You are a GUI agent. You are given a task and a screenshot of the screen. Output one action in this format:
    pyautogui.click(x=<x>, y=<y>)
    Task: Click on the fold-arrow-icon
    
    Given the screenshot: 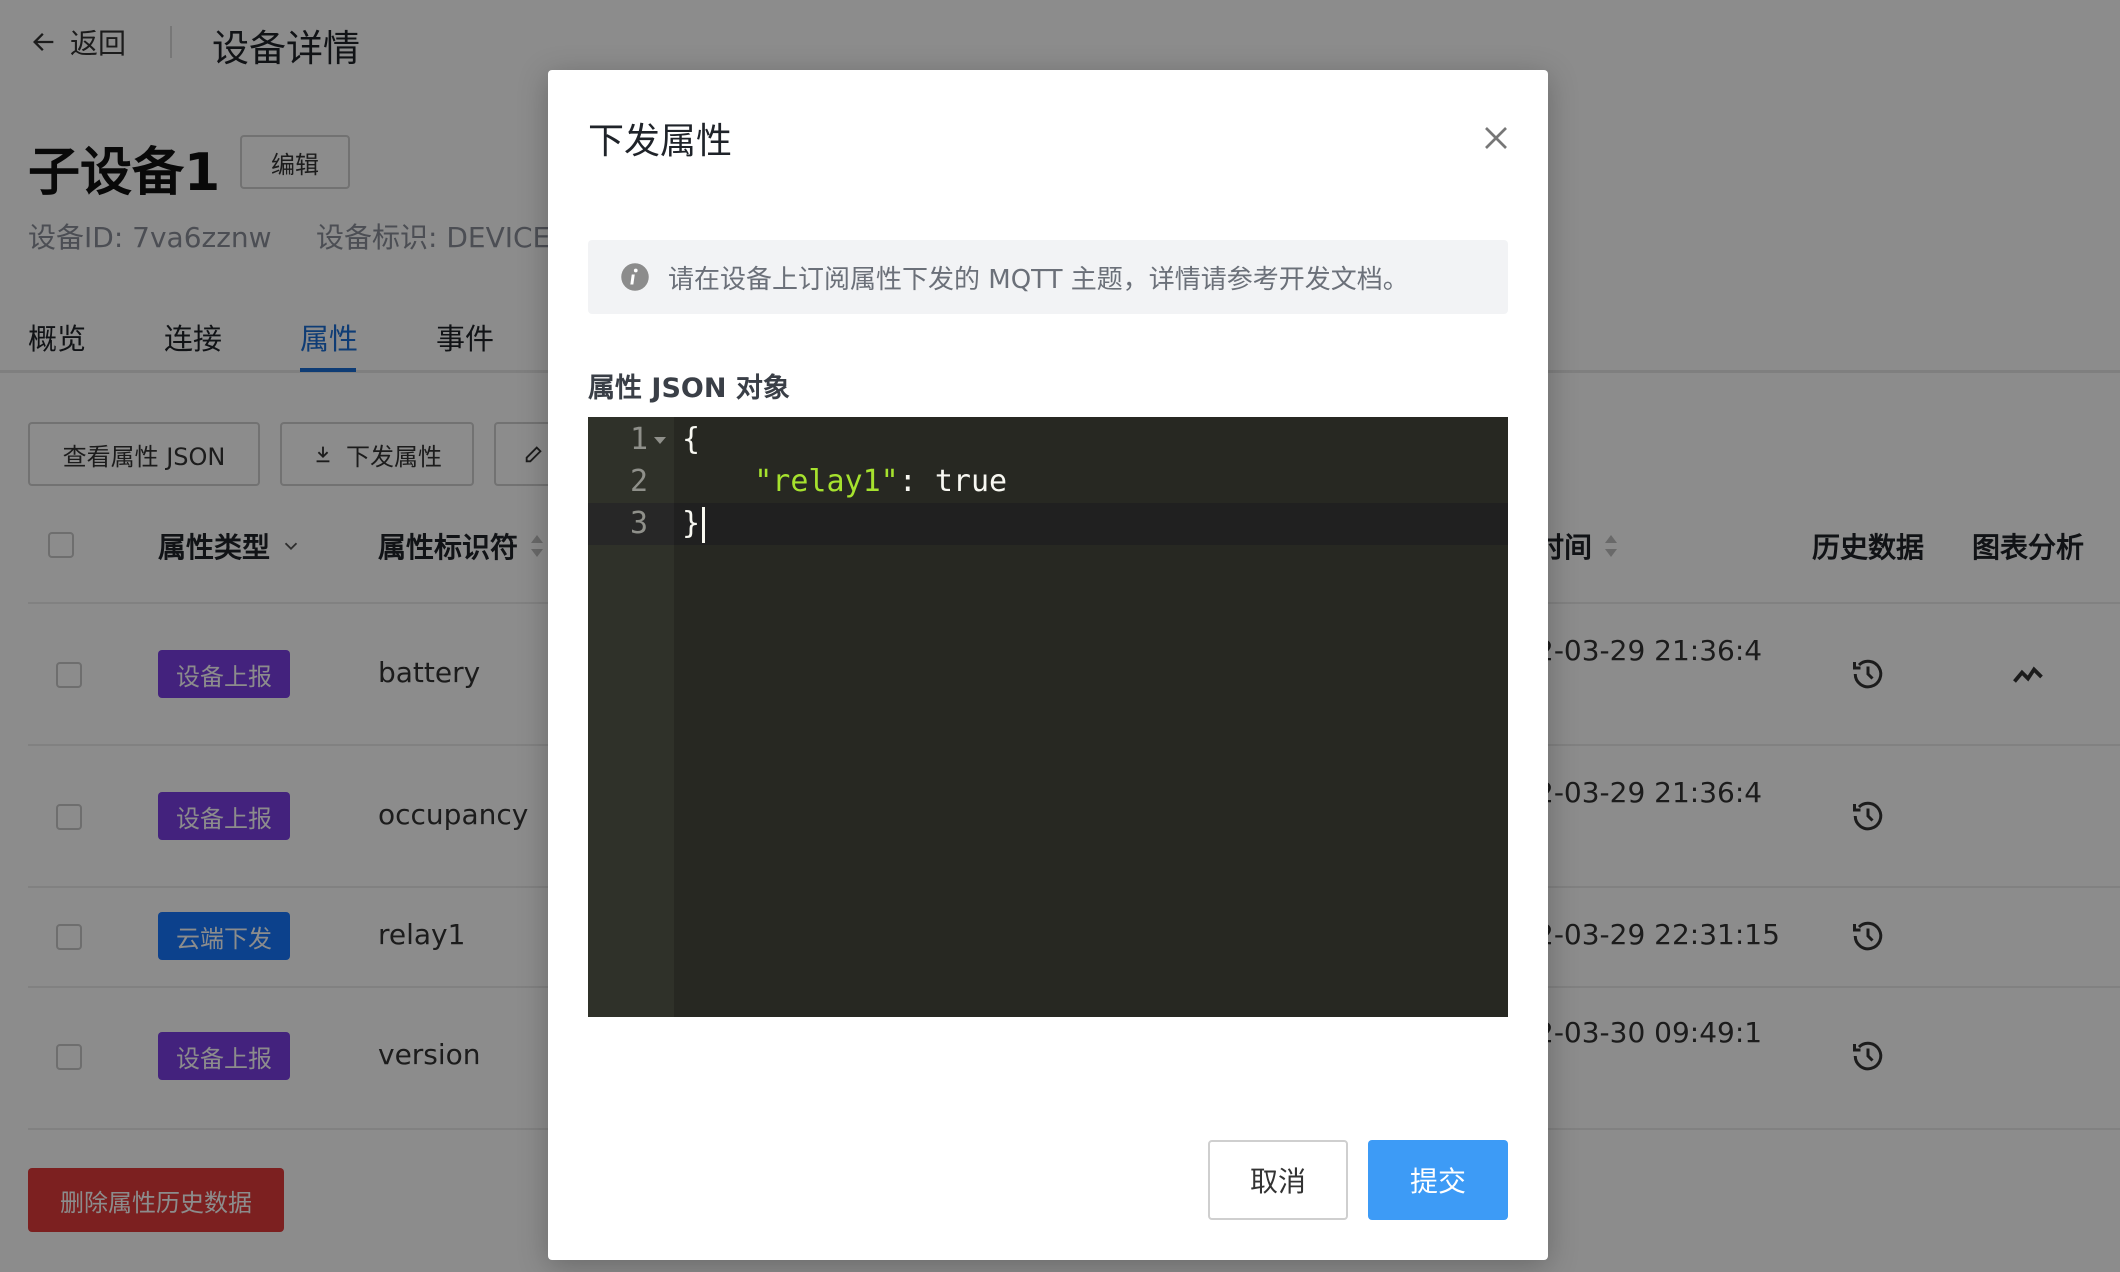 What is the action you would take?
    pyautogui.click(x=660, y=440)
    